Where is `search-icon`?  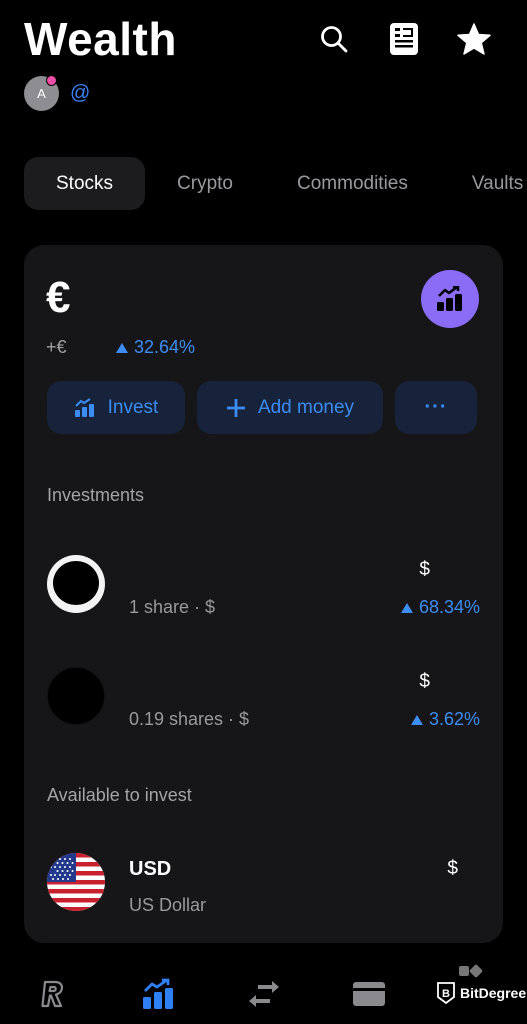
search-icon is located at coordinates (334, 39).